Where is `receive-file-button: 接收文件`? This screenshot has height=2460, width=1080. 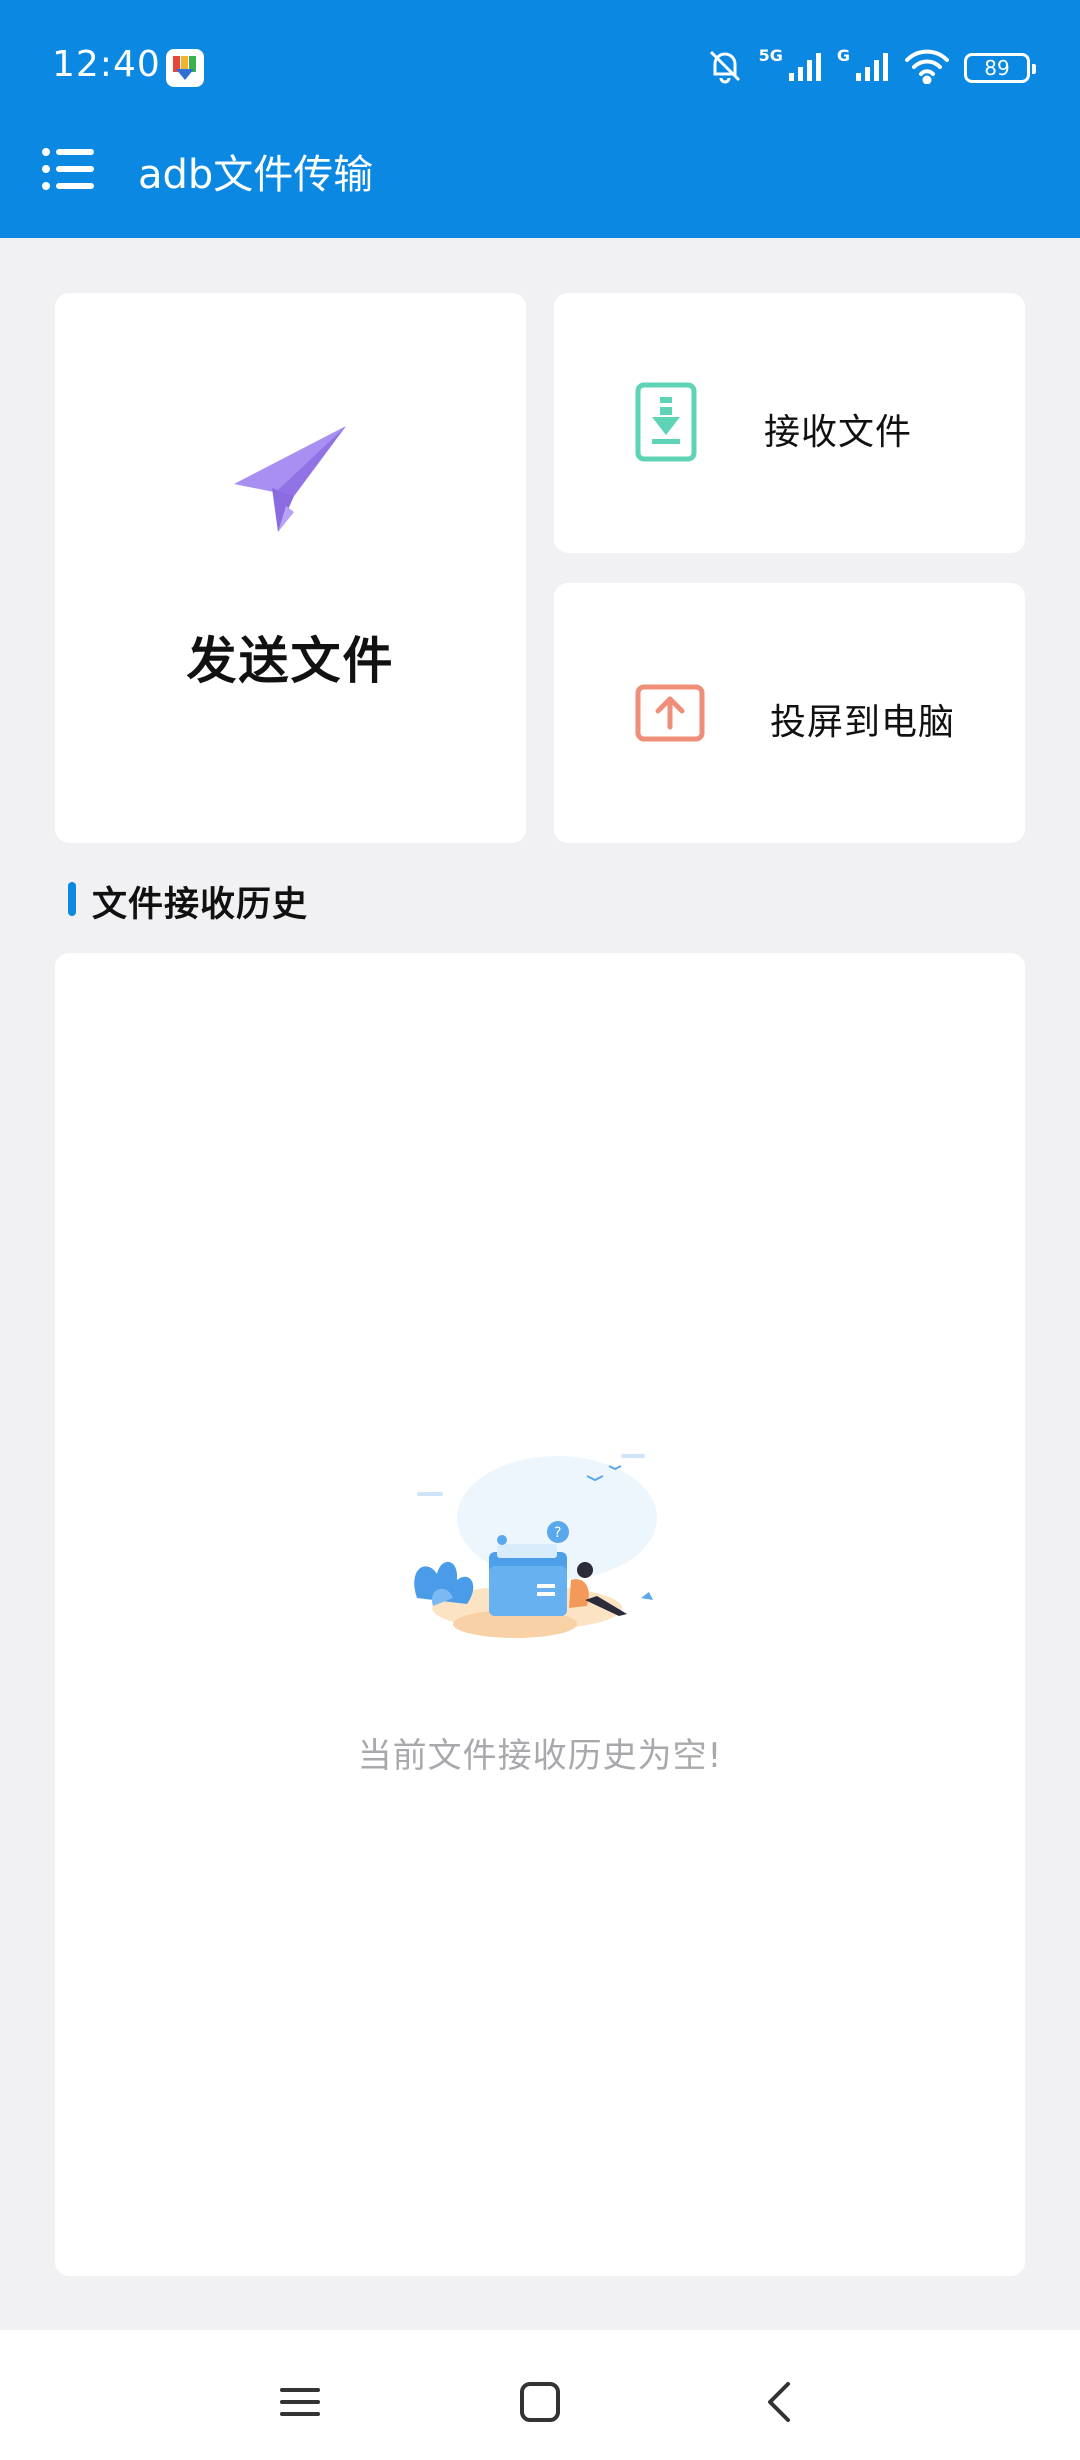
receive-file-button: 接收文件 is located at coordinates (789, 423).